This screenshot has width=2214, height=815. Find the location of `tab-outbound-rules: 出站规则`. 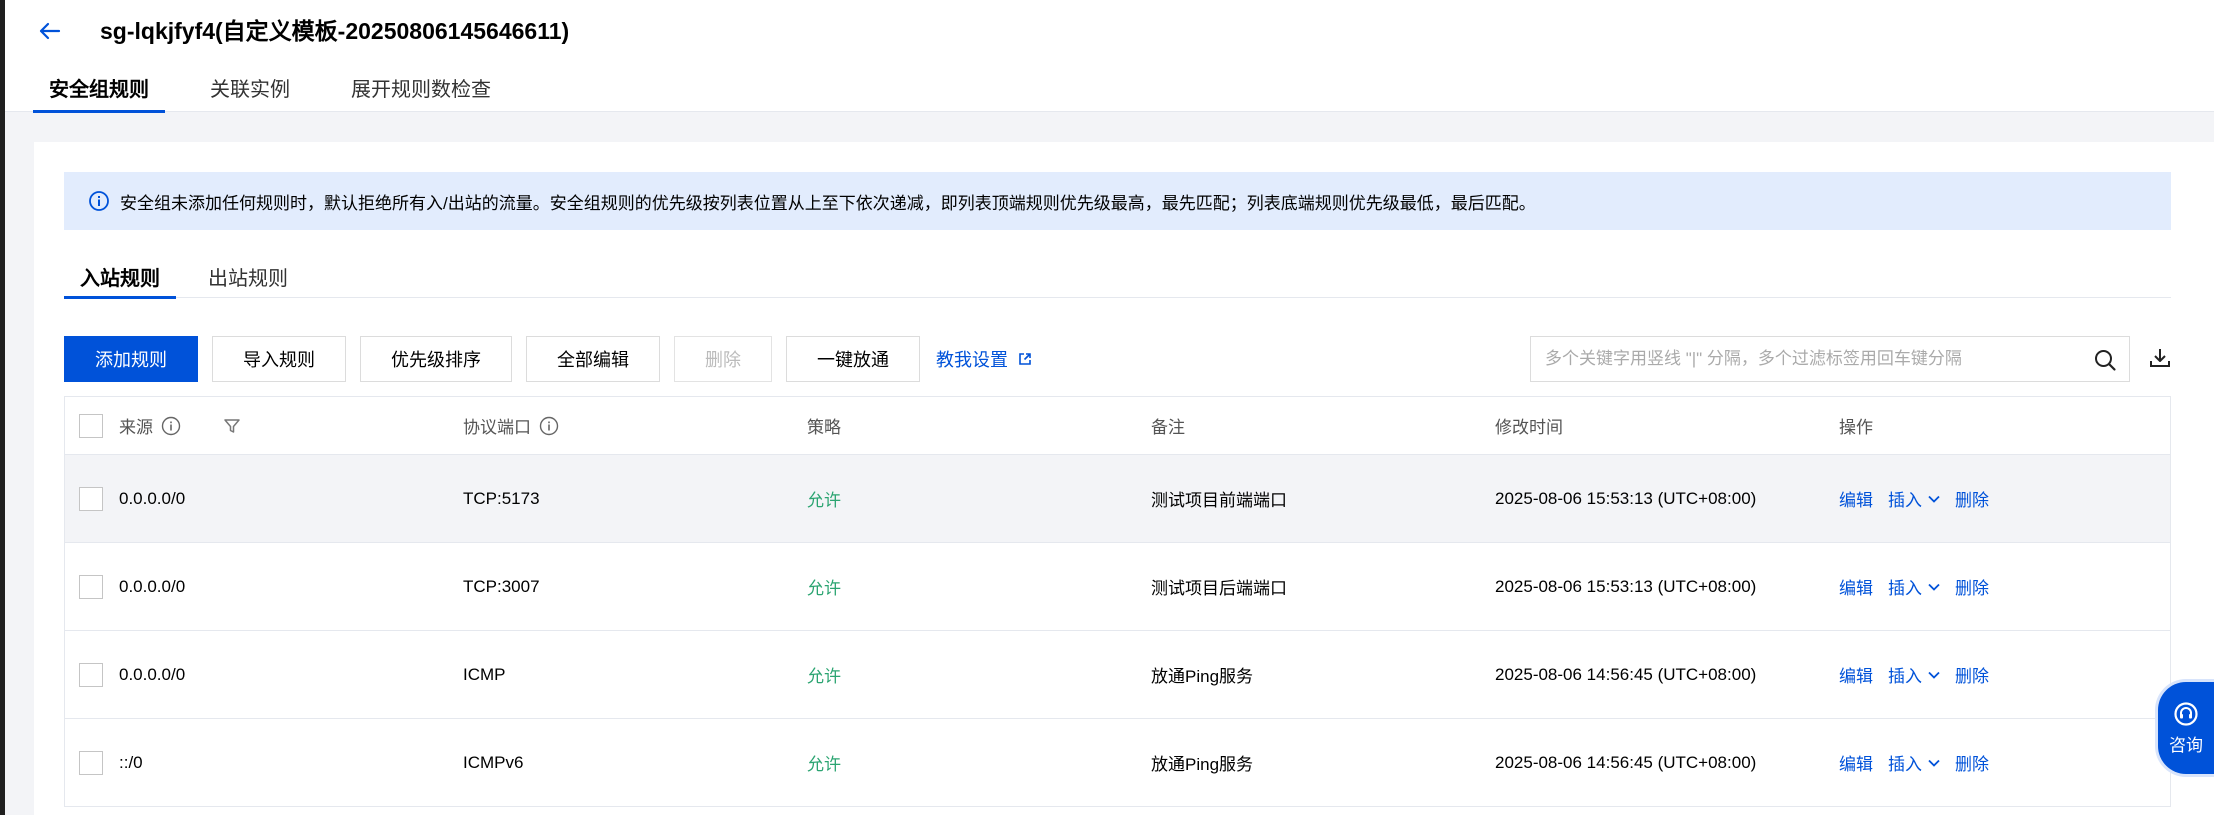

tab-outbound-rules: 出站规则 is located at coordinates (248, 280).